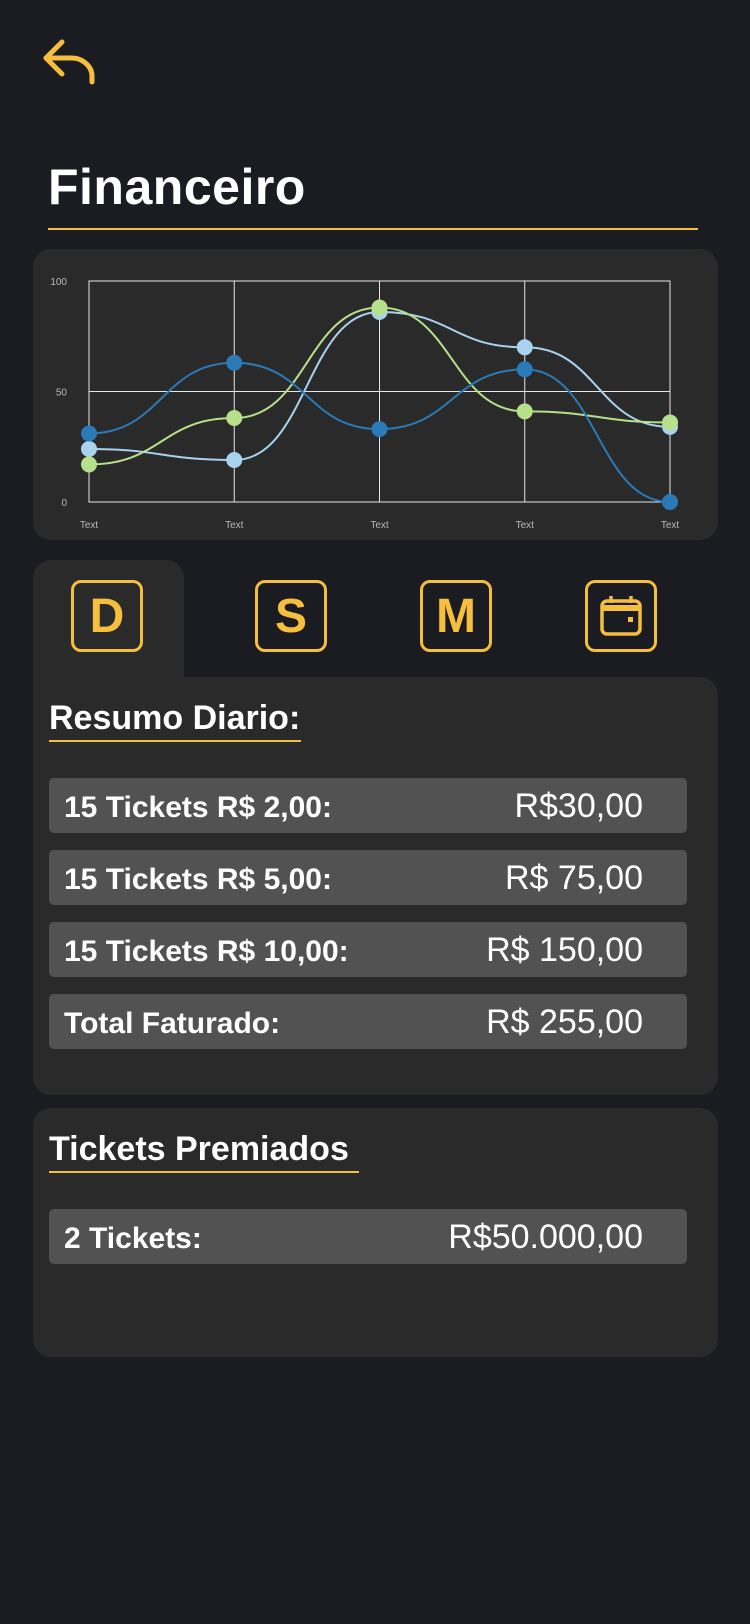 Image resolution: width=750 pixels, height=1624 pixels. I want to click on tab-daily-label: D, so click(107, 616).